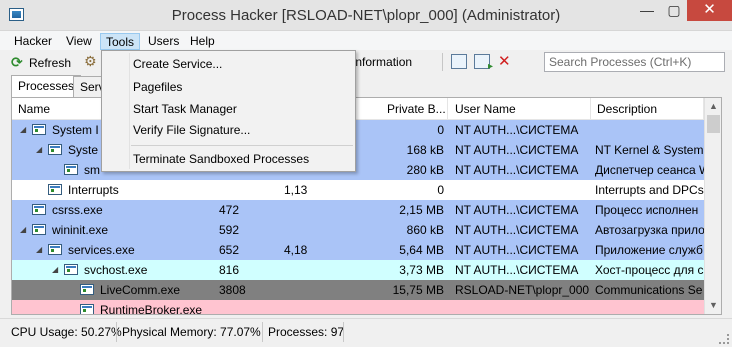  I want to click on process-pid: 652, so click(229, 250).